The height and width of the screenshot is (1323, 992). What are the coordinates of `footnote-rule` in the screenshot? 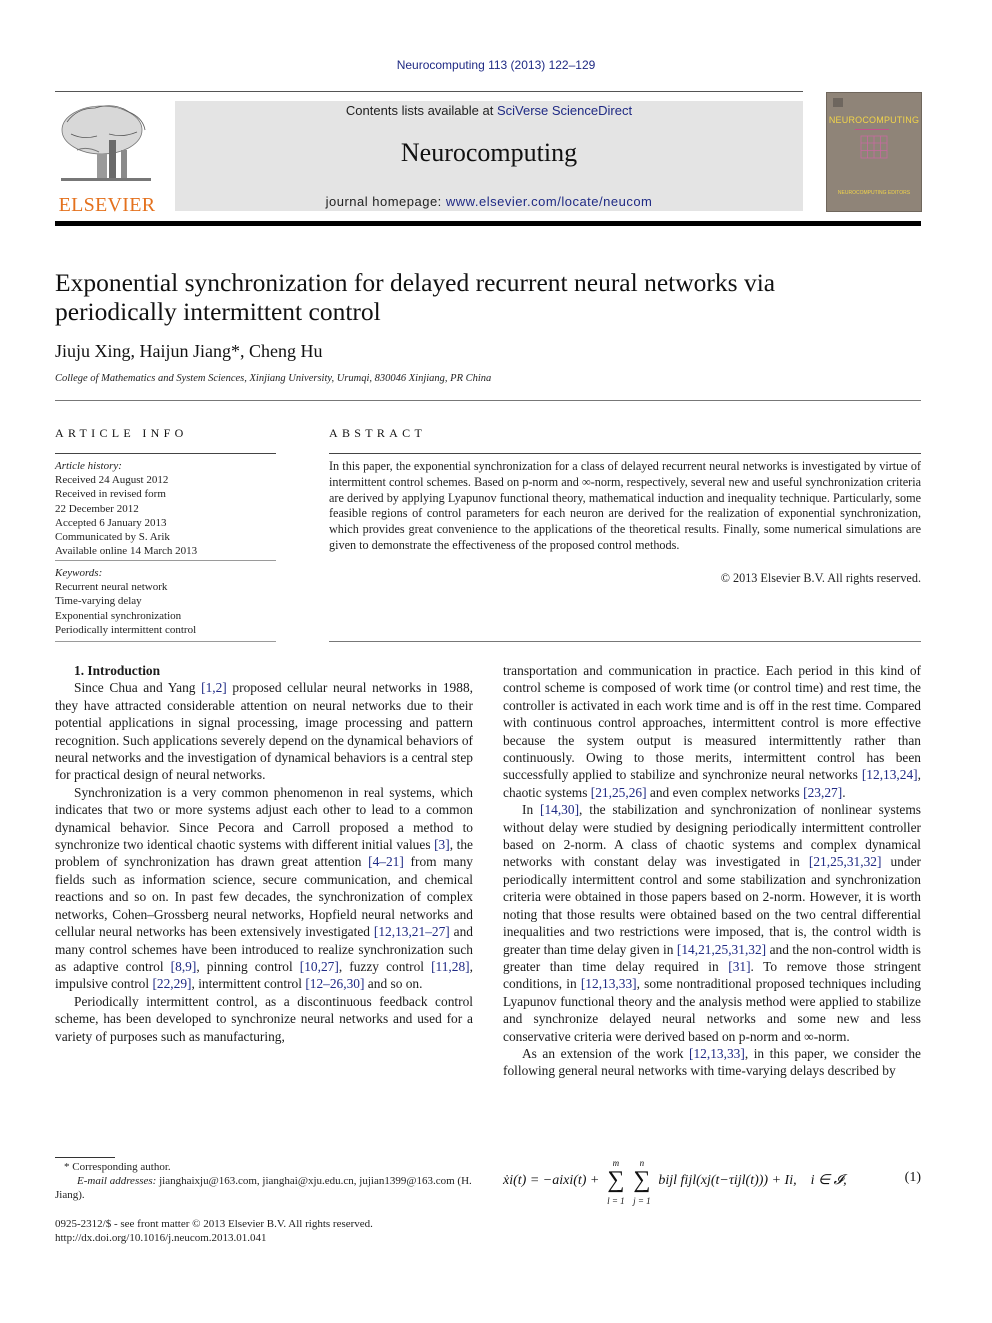 It's located at (85, 1157).